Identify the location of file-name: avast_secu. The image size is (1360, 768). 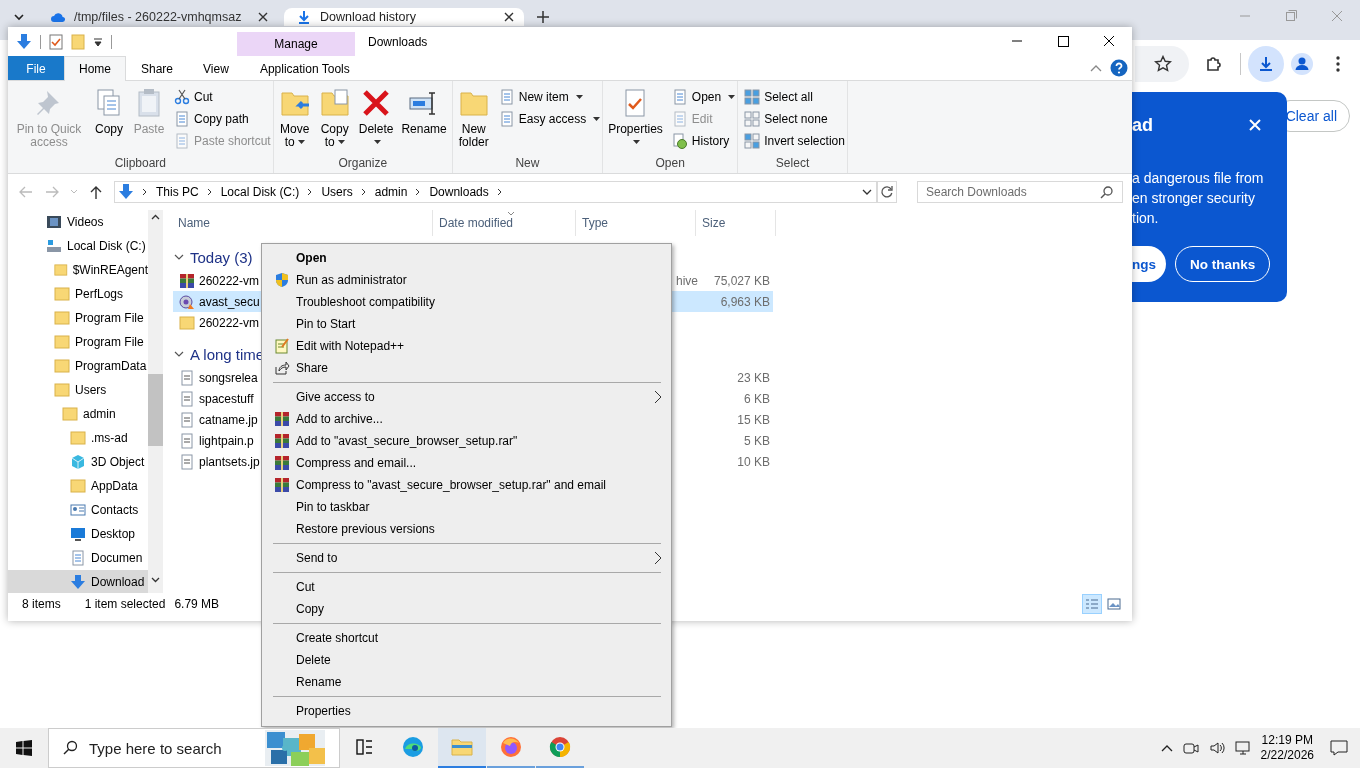
(229, 301).